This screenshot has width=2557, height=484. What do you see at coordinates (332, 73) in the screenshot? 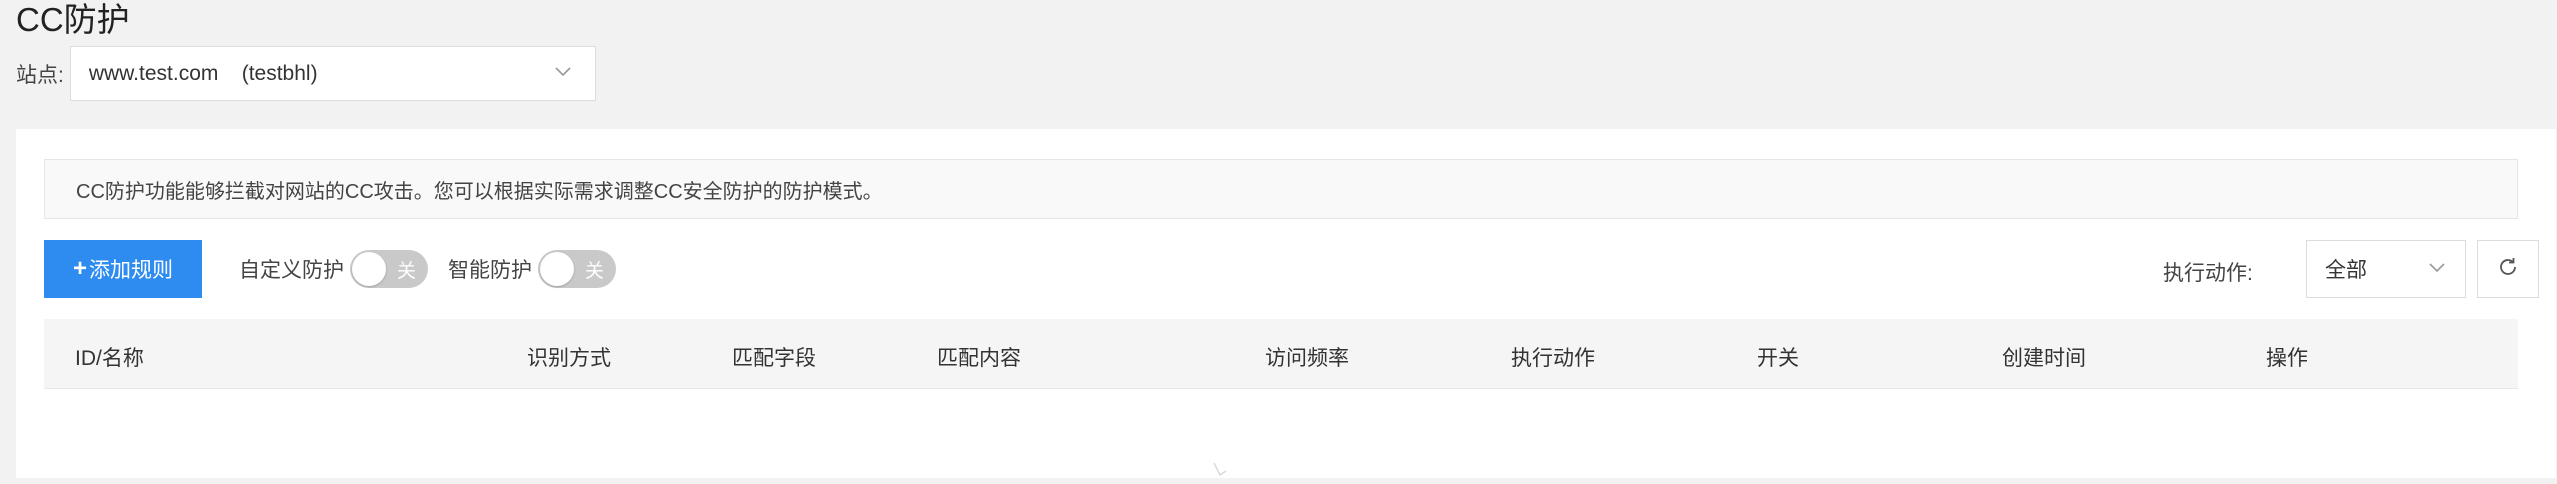
I see `site-select: www.test.com (testbhl)` at bounding box center [332, 73].